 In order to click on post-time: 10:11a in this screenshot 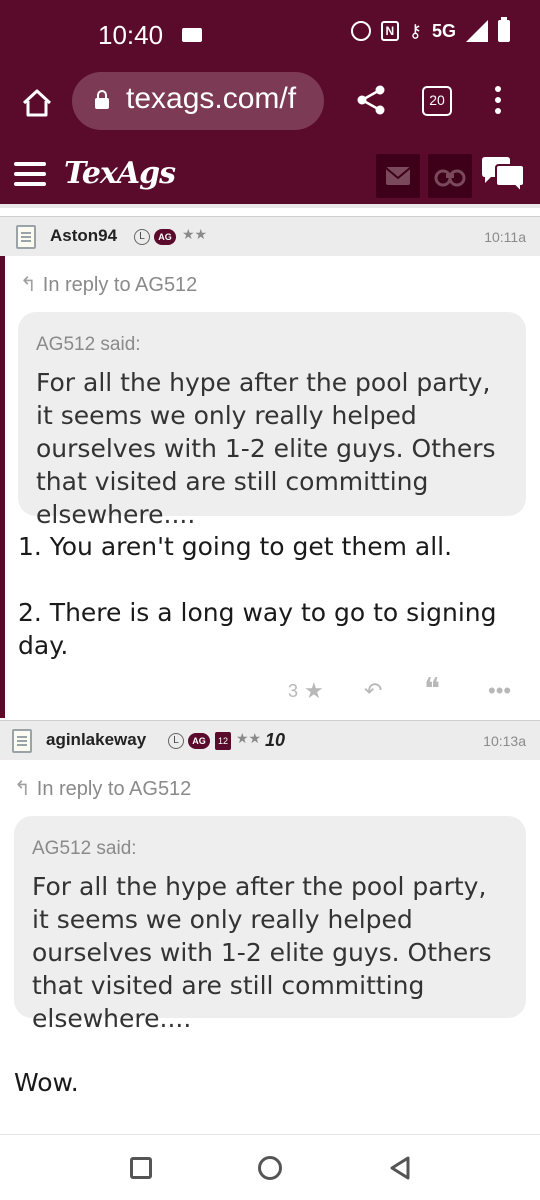, I will do `click(505, 237)`.